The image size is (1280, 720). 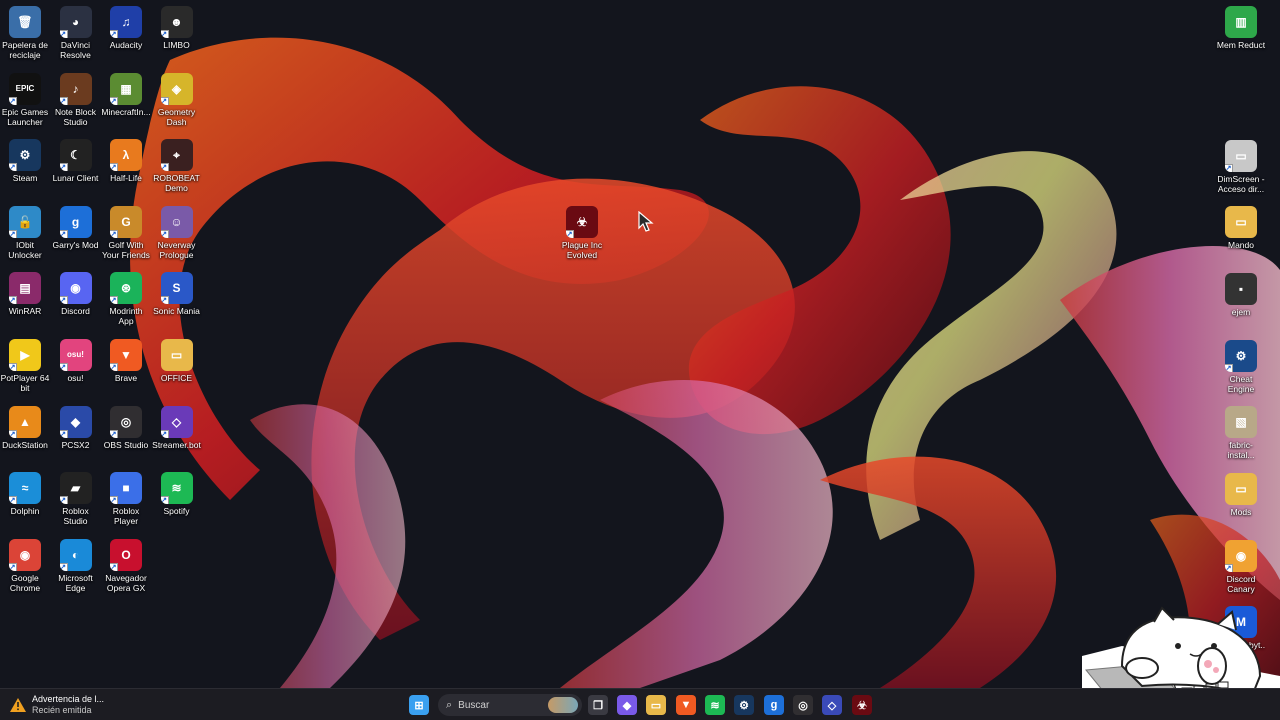 I want to click on geometry-dash-icon: ◈ ↗, so click(x=176, y=88).